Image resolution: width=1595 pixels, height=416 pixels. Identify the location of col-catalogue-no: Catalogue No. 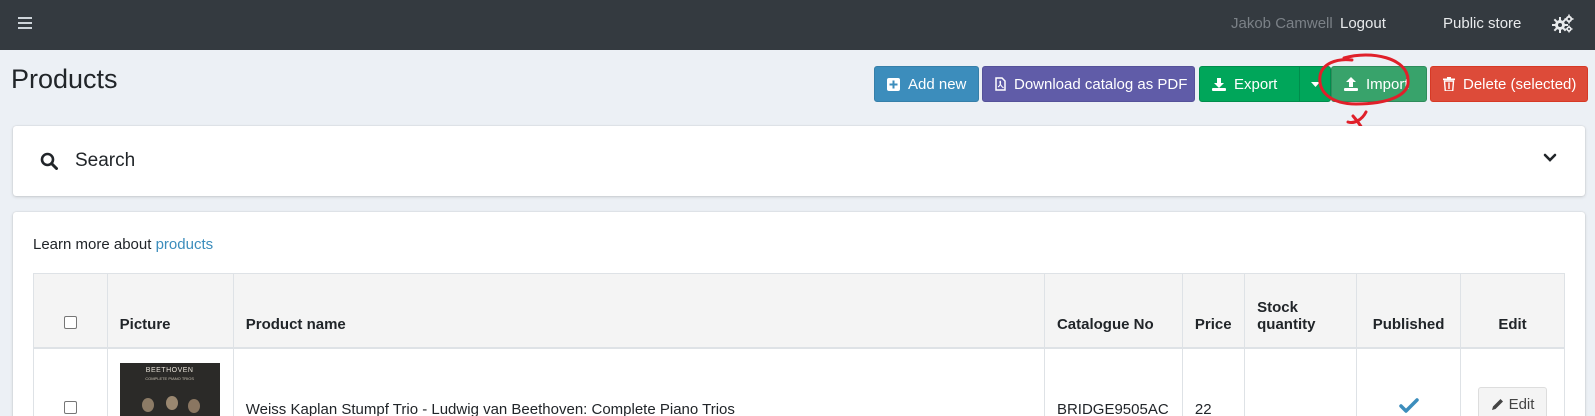
(1113, 311).